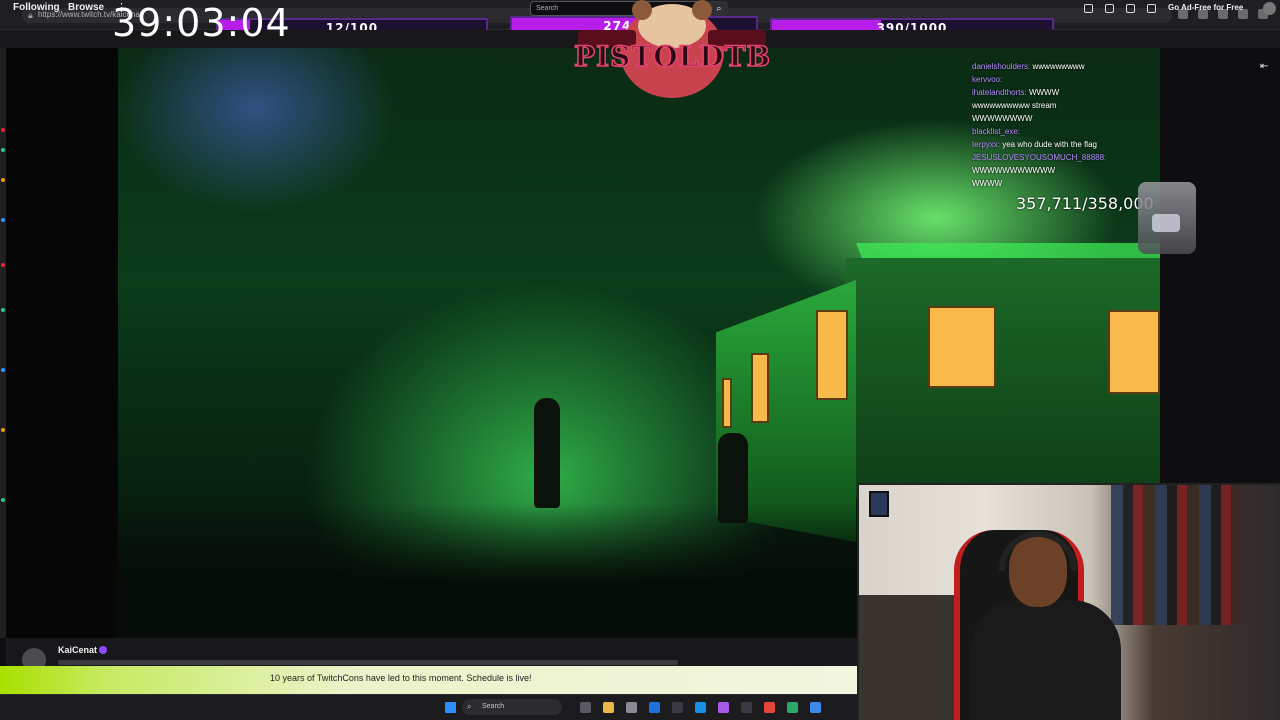 This screenshot has width=1280, height=720. I want to click on chat-message: ihatelandthorts: WWWW, so click(1062, 92).